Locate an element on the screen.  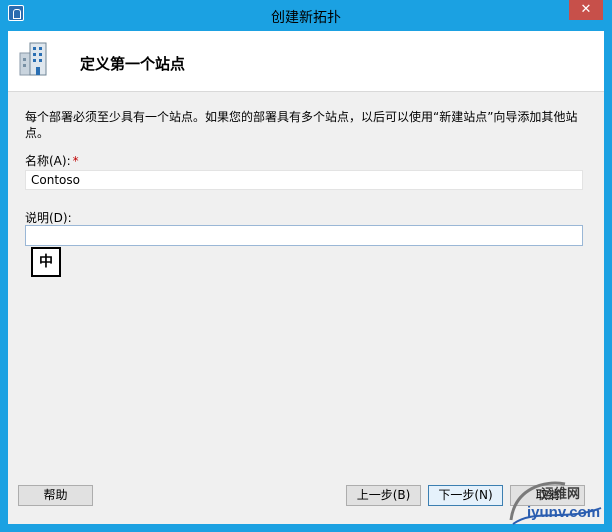
page-title: 定义第一个站点 is located at coordinates (133, 64).